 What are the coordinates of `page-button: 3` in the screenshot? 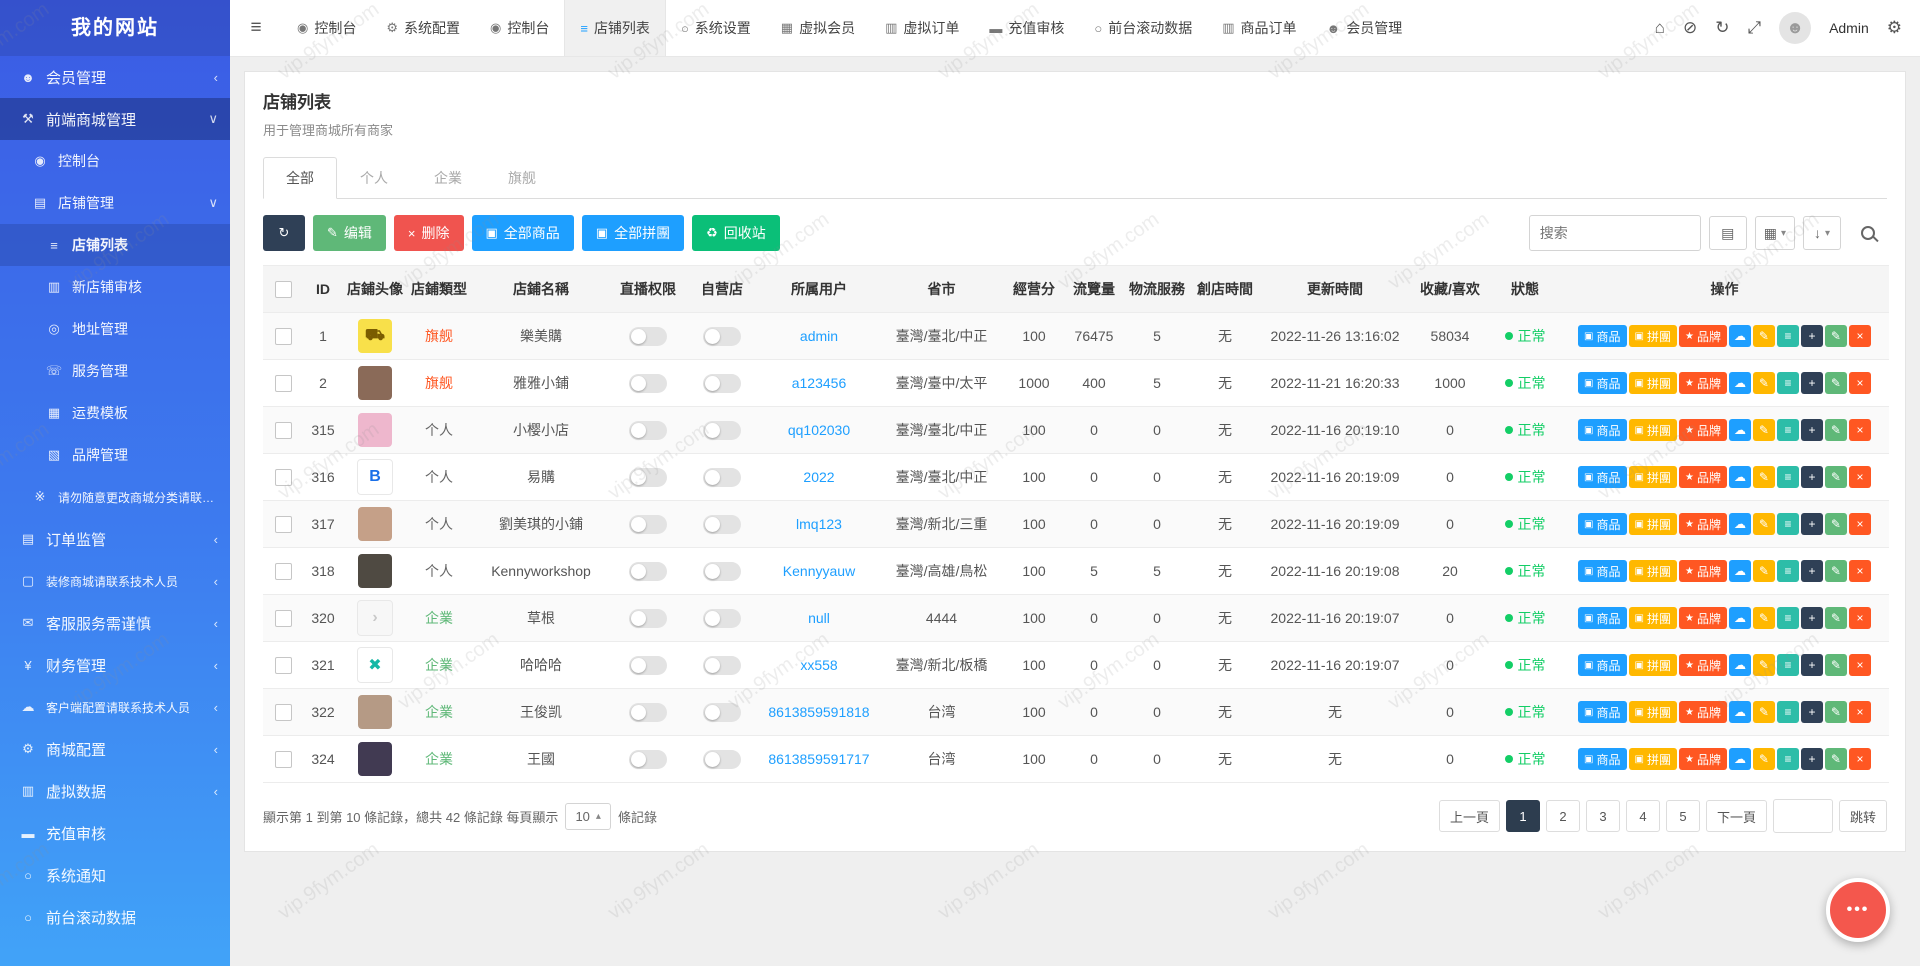 It's located at (1602, 816).